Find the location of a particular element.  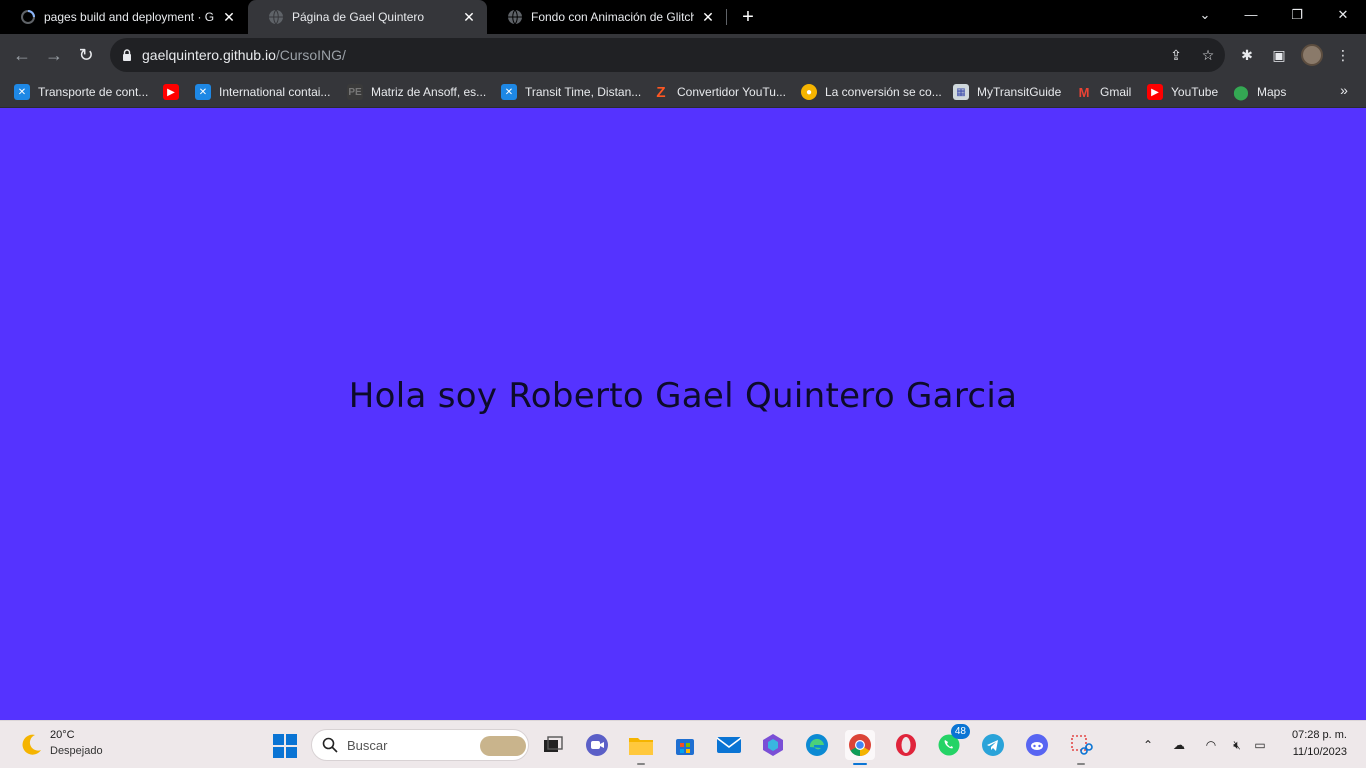

start-button is located at coordinates (285, 746).